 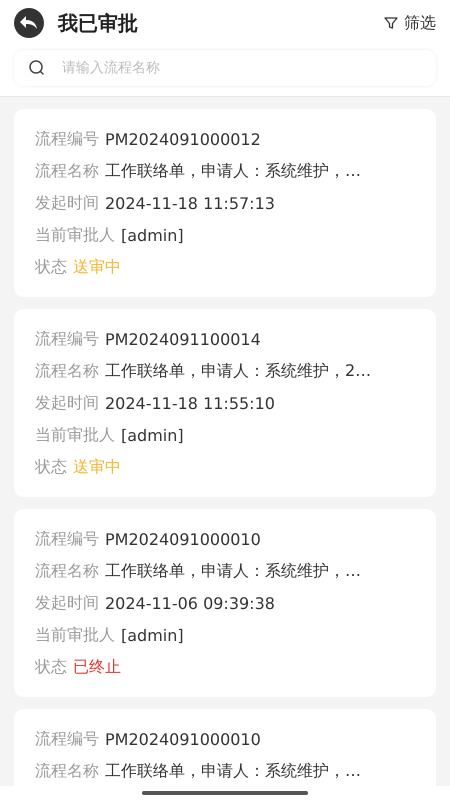 What do you see at coordinates (190, 603) in the screenshot?
I see `field-value: 2024-11-06 09:39:38` at bounding box center [190, 603].